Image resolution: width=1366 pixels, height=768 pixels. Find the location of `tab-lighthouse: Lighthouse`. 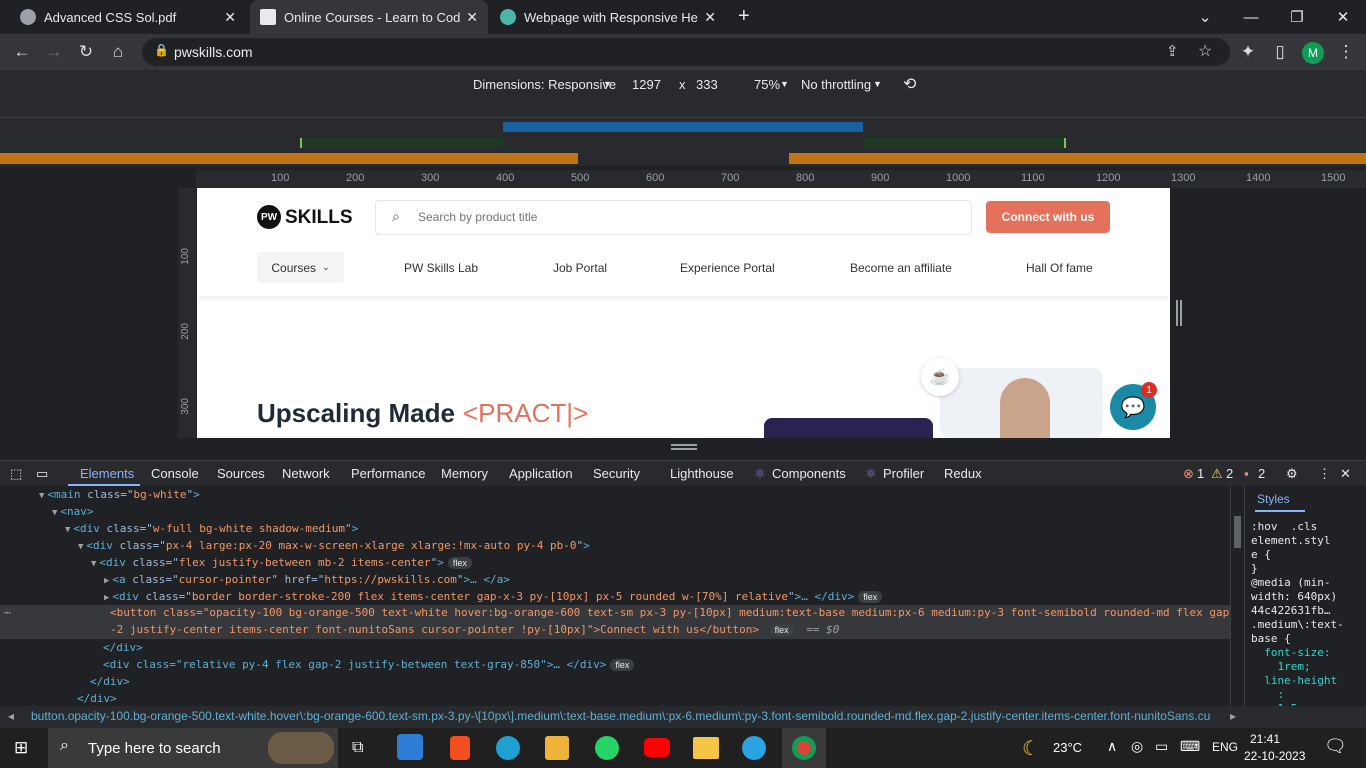

tab-lighthouse: Lighthouse is located at coordinates (702, 473).